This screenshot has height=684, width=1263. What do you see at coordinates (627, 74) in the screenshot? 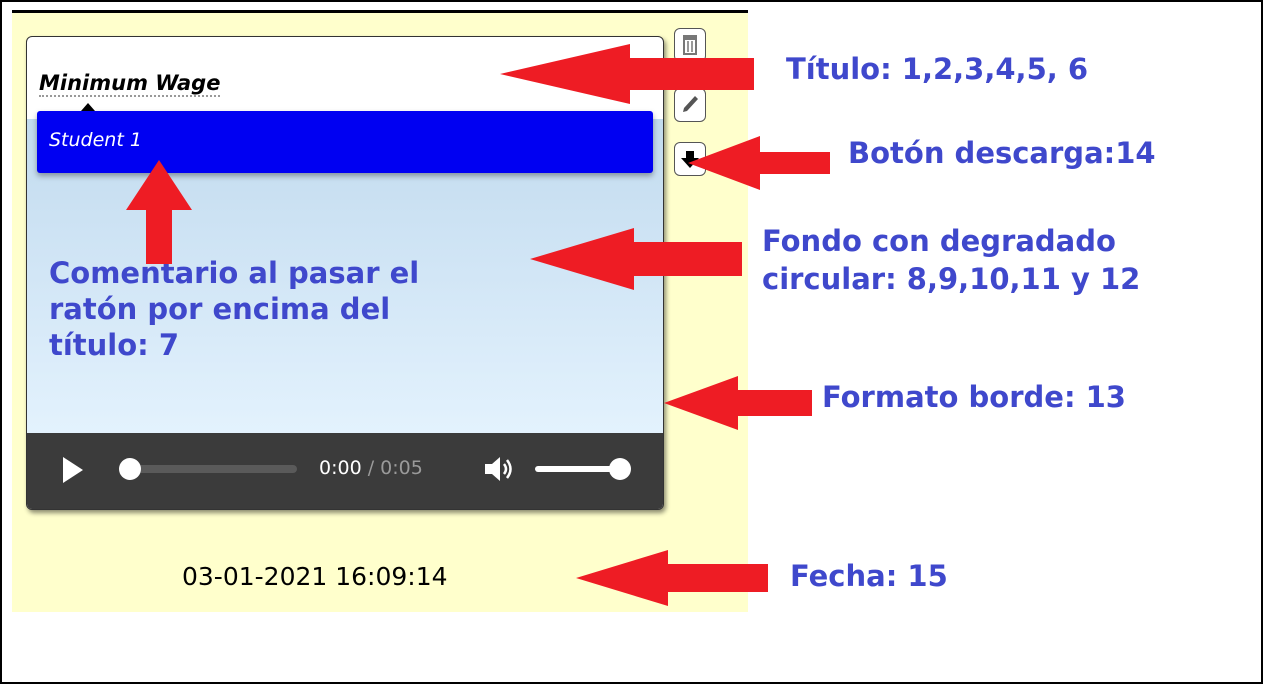
I see `arrow-to-title` at bounding box center [627, 74].